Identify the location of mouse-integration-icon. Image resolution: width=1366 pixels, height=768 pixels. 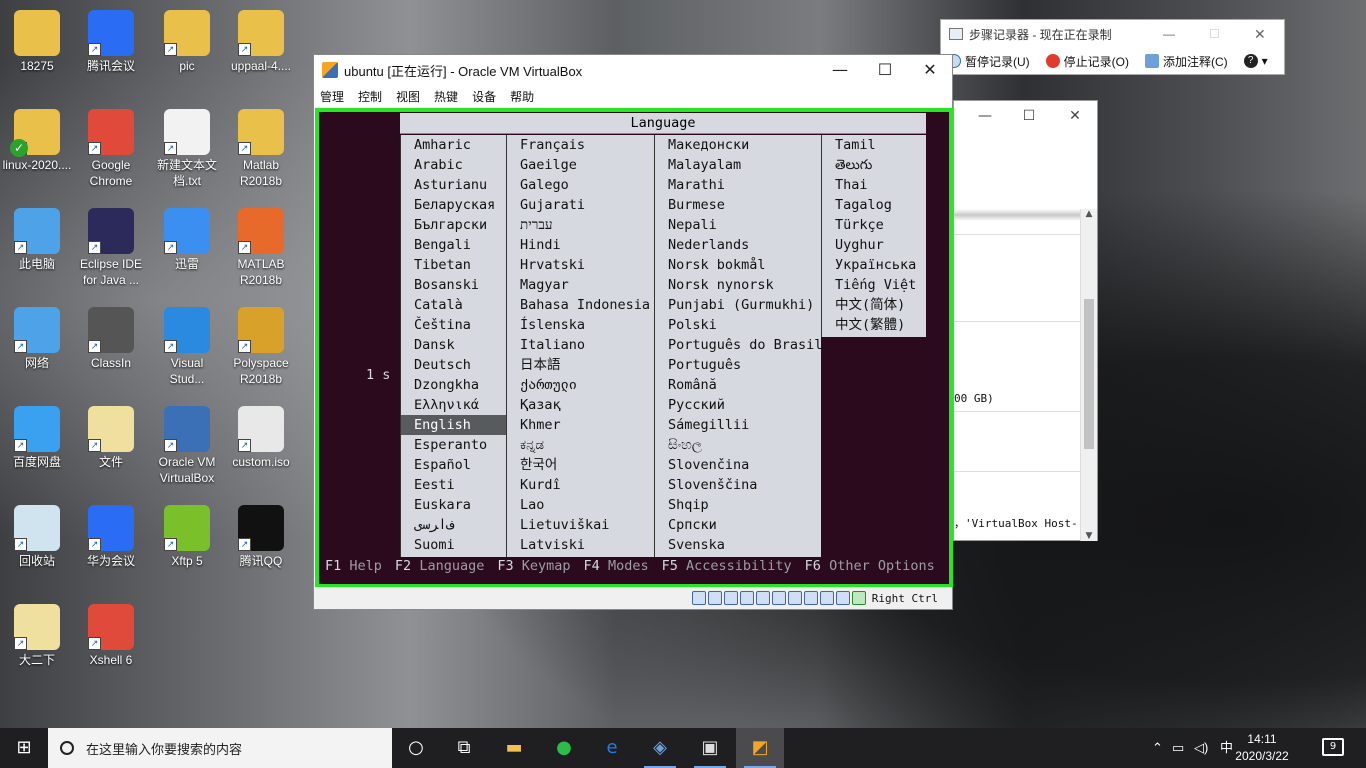
(842, 598).